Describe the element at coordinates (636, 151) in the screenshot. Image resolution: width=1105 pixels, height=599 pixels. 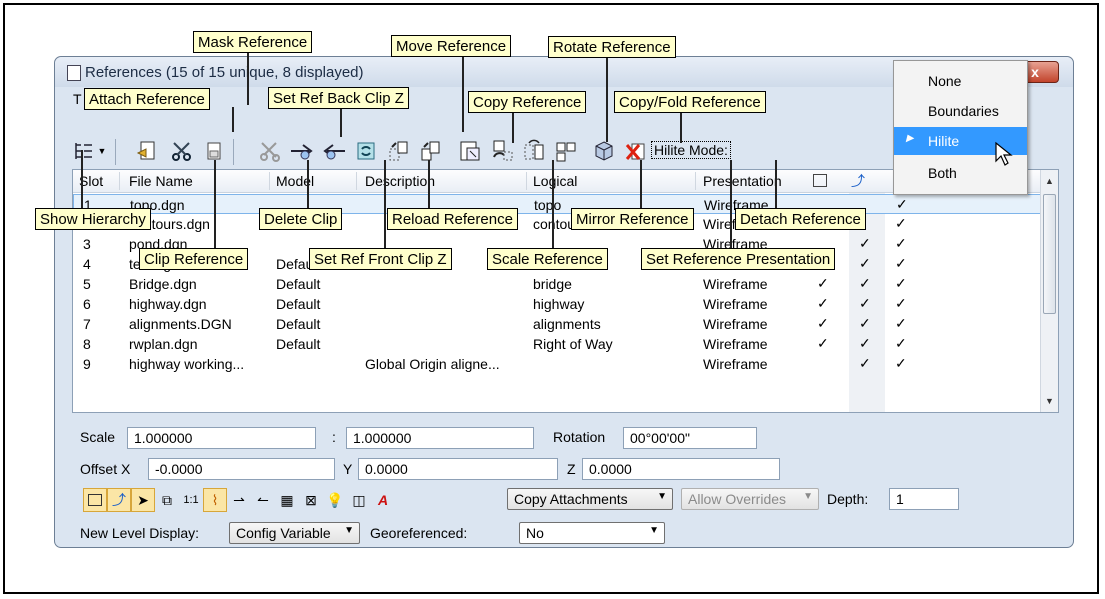
I see `detach-reference-button` at that location.